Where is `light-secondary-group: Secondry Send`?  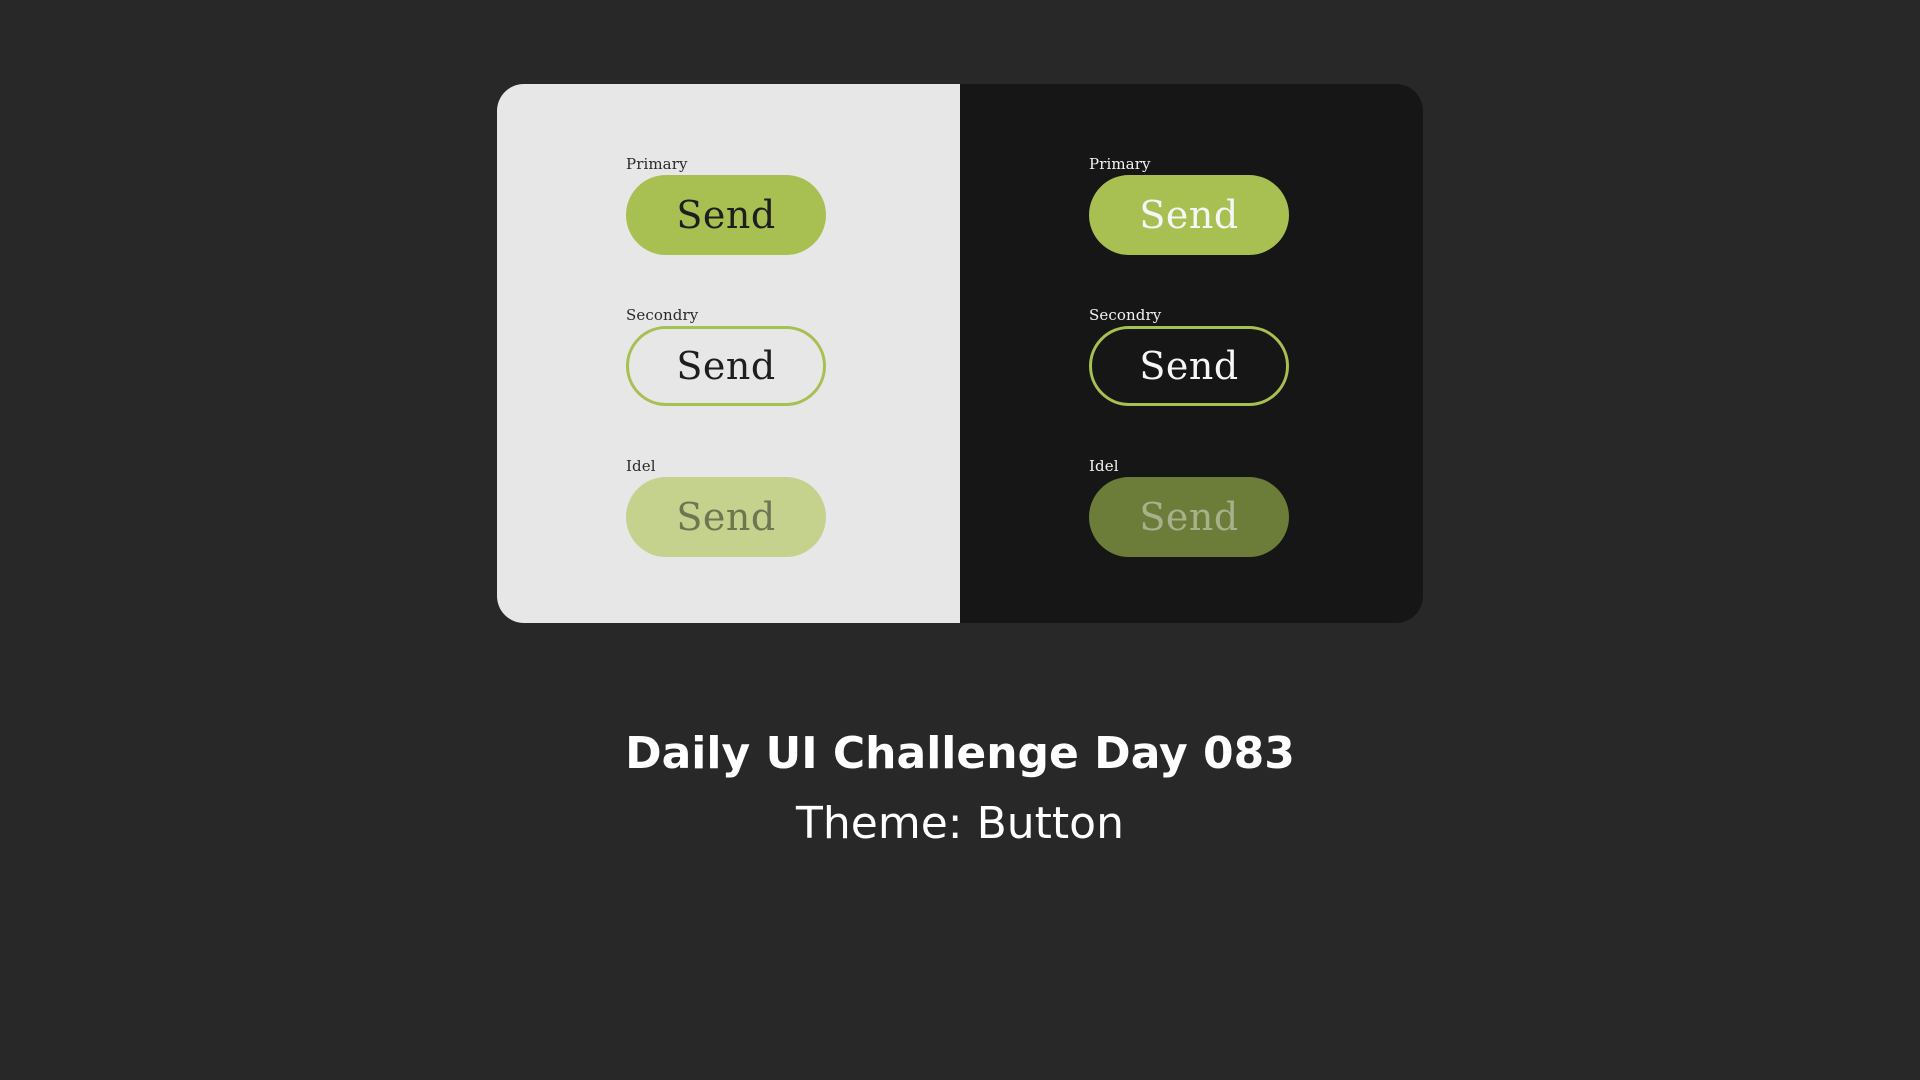
light-secondary-group: Secondry Send is located at coordinates (726, 356).